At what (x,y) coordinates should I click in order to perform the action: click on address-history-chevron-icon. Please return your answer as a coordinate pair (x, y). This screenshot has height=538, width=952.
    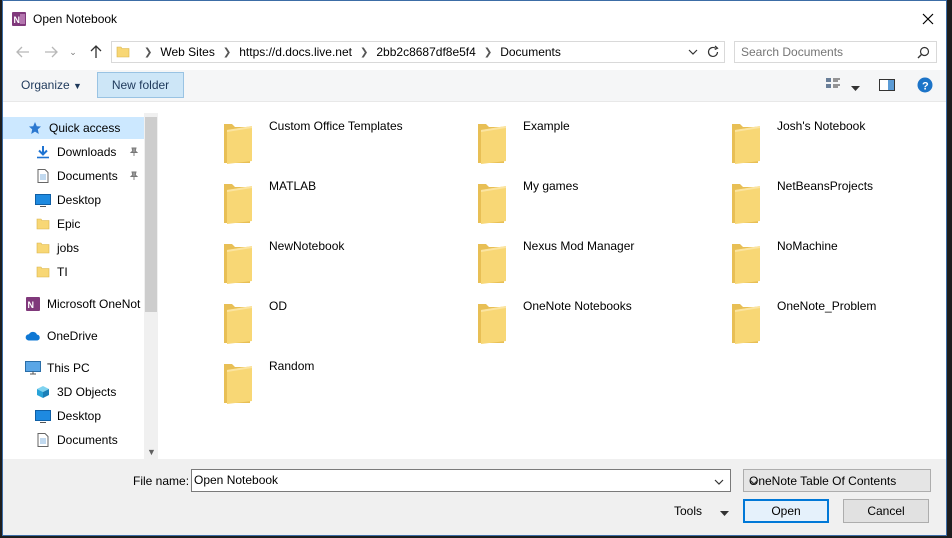
    Looking at the image, I should click on (693, 53).